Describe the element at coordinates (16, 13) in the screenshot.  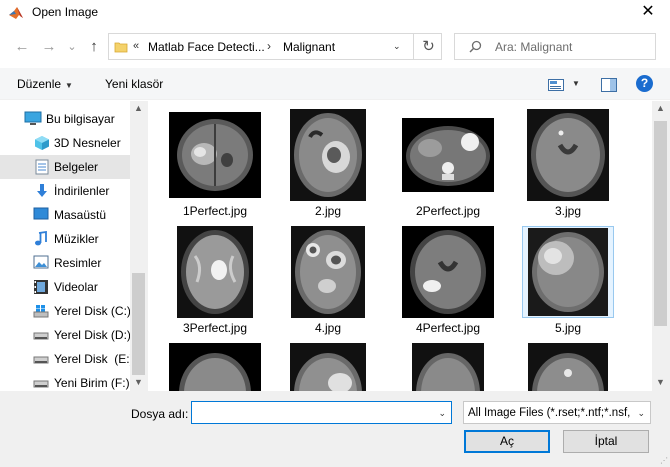
I see `matlab-icon` at that location.